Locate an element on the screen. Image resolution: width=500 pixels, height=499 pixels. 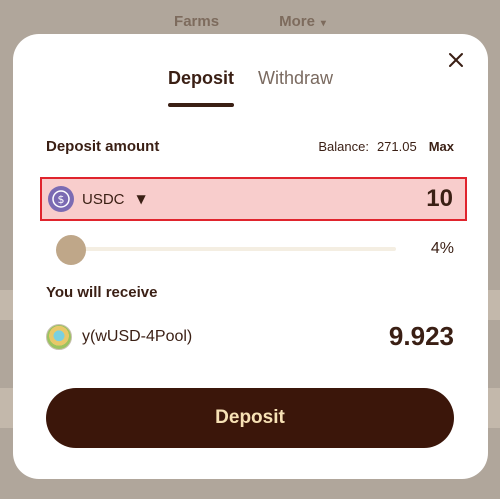
tab-bar: Deposit Withdraw is located at coordinates (250, 87).